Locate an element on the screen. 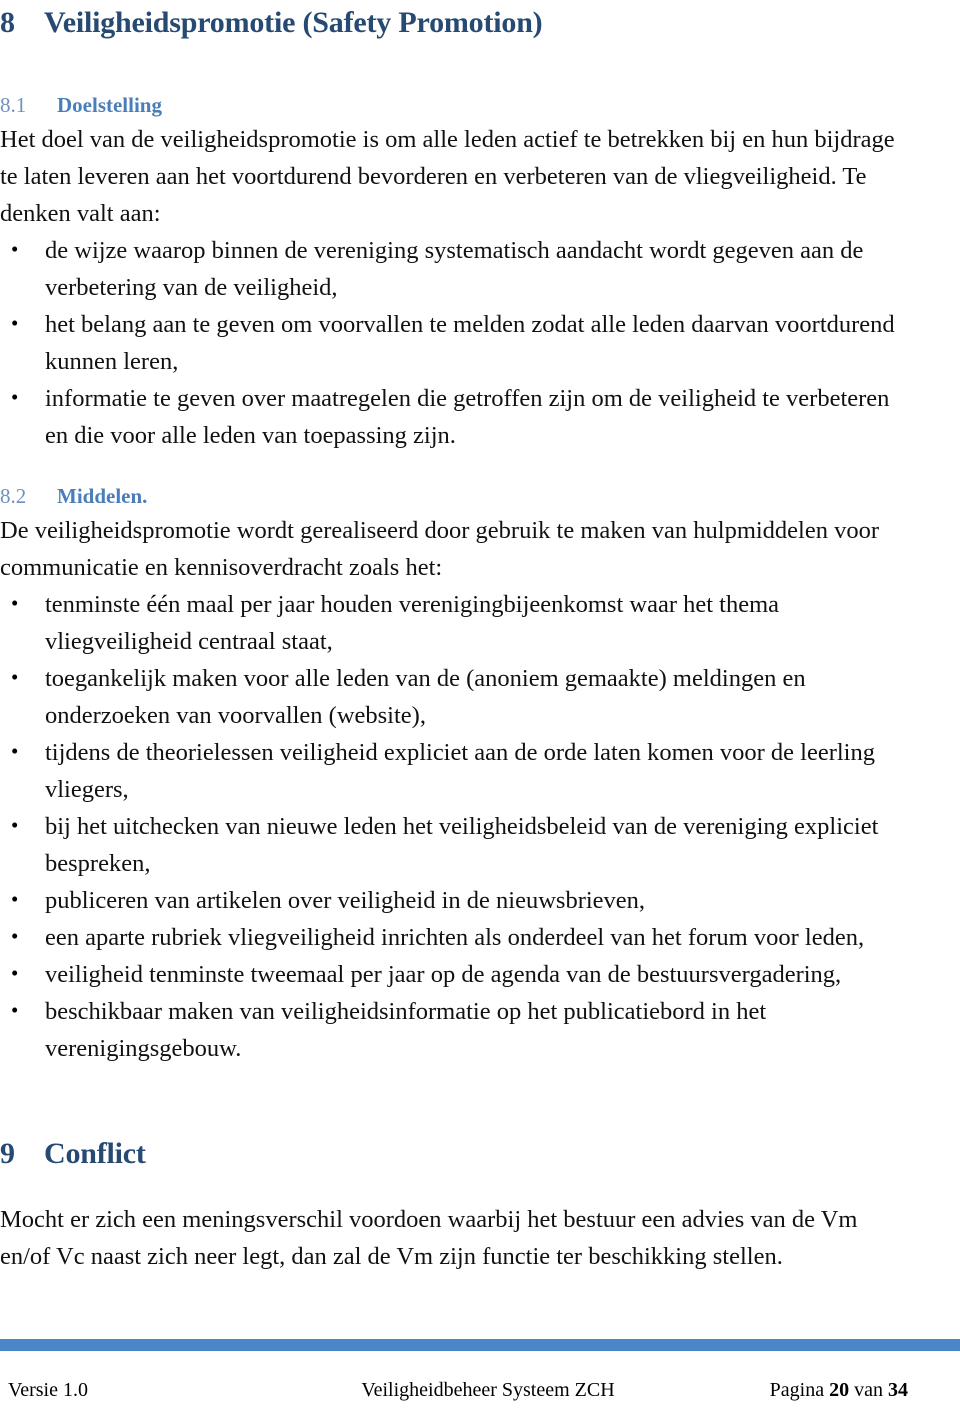  footer-page-current: 20 is located at coordinates (839, 1390).